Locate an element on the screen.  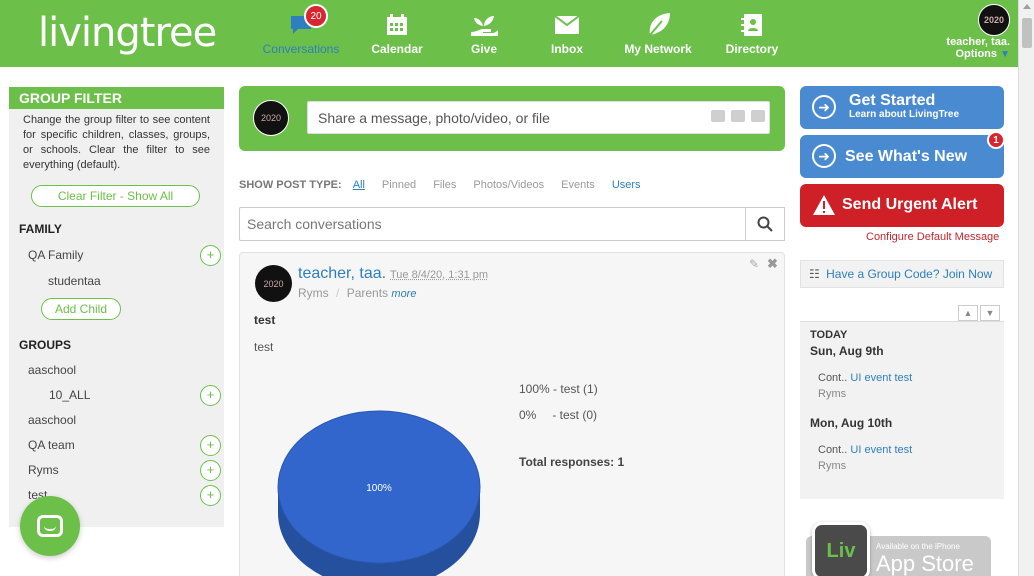
clear-filter-button: Clear Filter - Show All is located at coordinates (115, 196).